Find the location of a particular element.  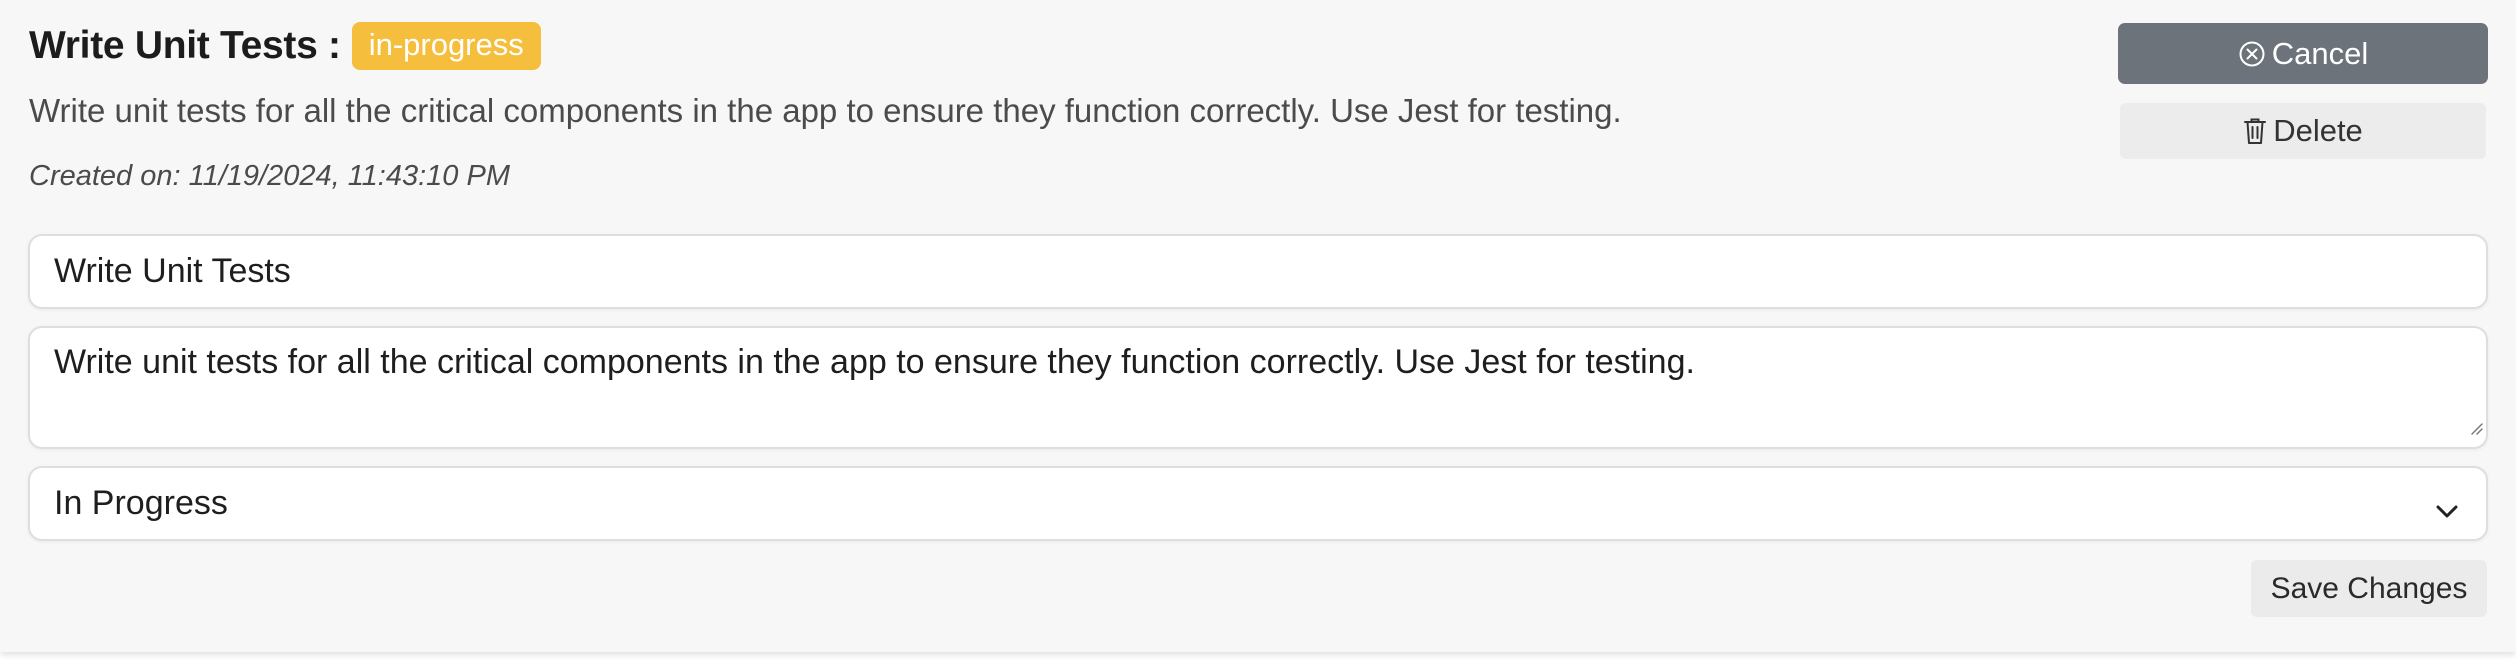

delete-button: Delete is located at coordinates (2303, 131).